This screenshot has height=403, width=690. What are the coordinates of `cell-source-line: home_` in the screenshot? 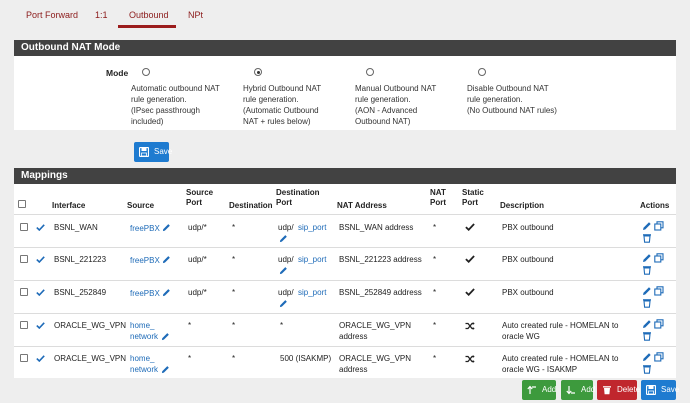 It's located at (142, 325).